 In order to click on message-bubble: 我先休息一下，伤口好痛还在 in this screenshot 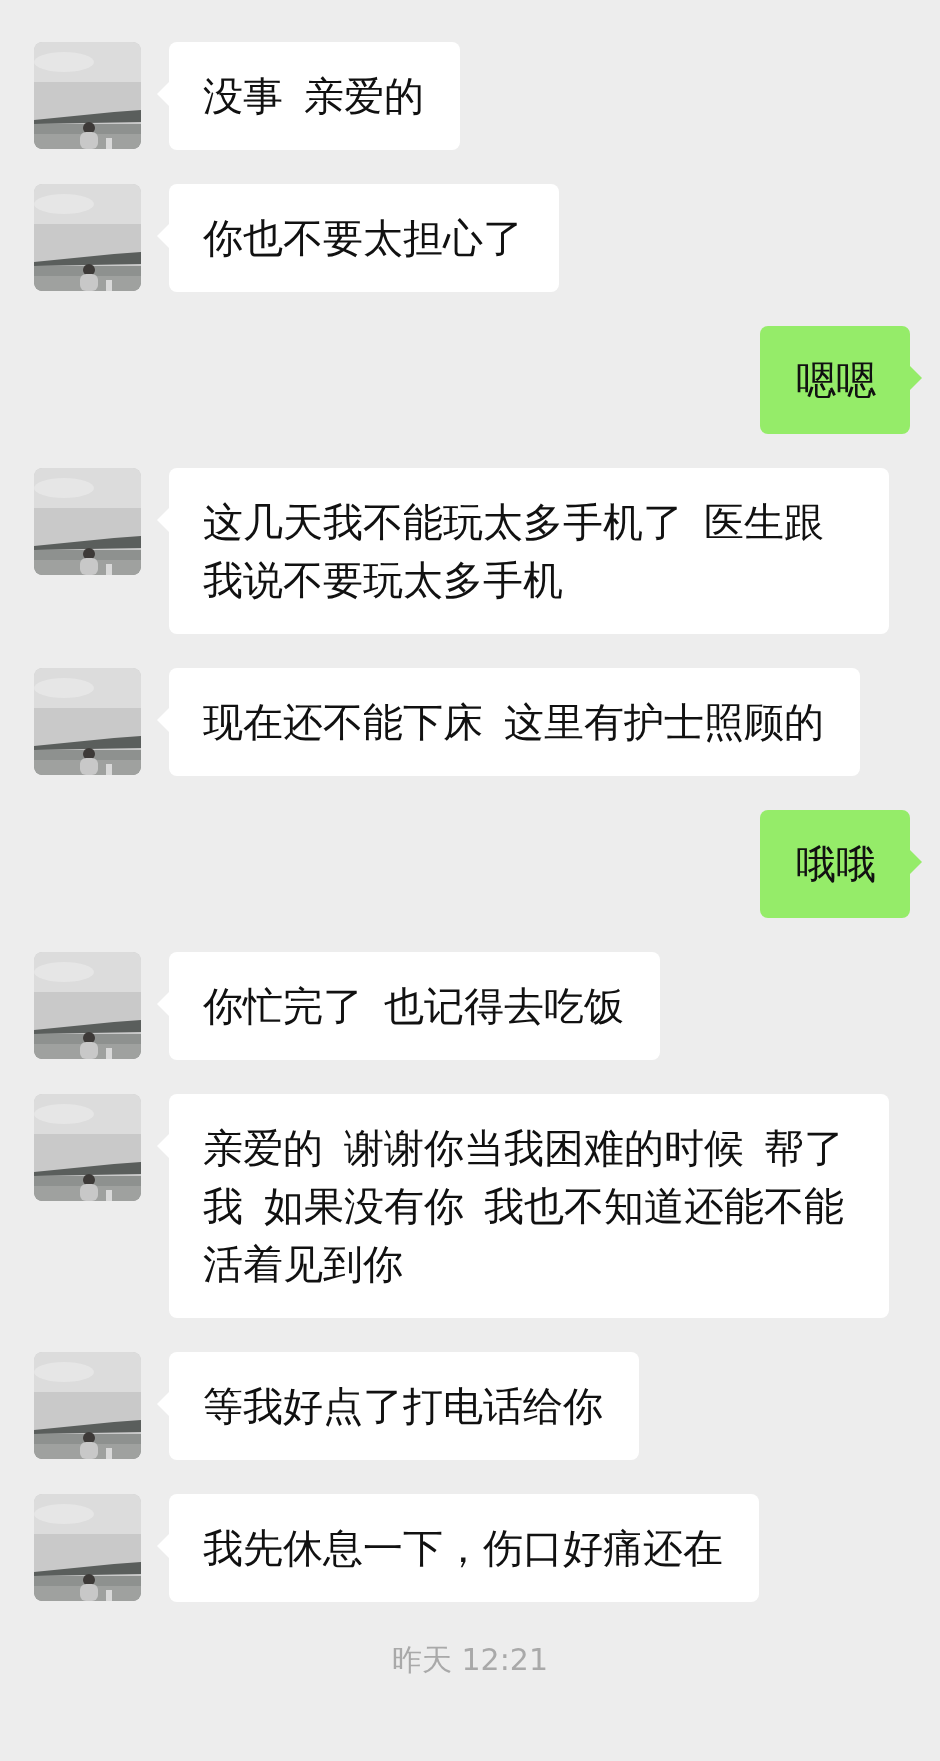, I will do `click(458, 1548)`.